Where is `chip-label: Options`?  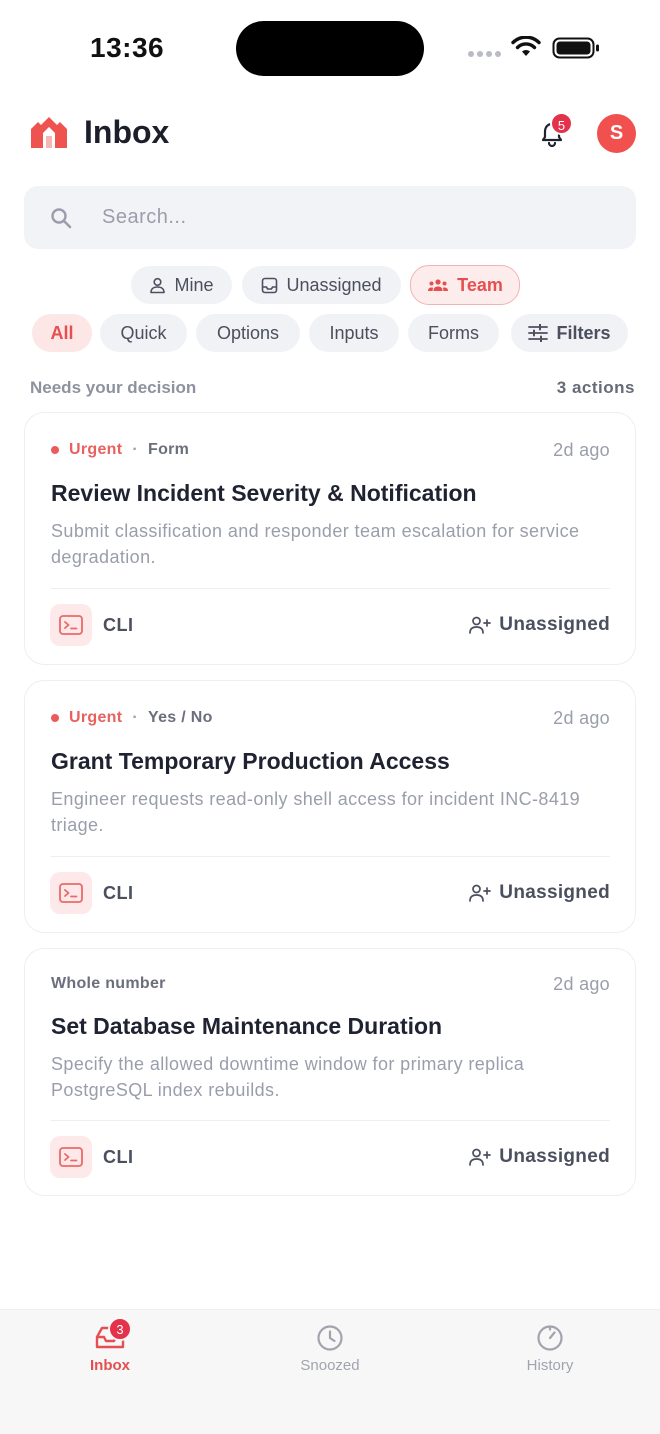 chip-label: Options is located at coordinates (248, 332).